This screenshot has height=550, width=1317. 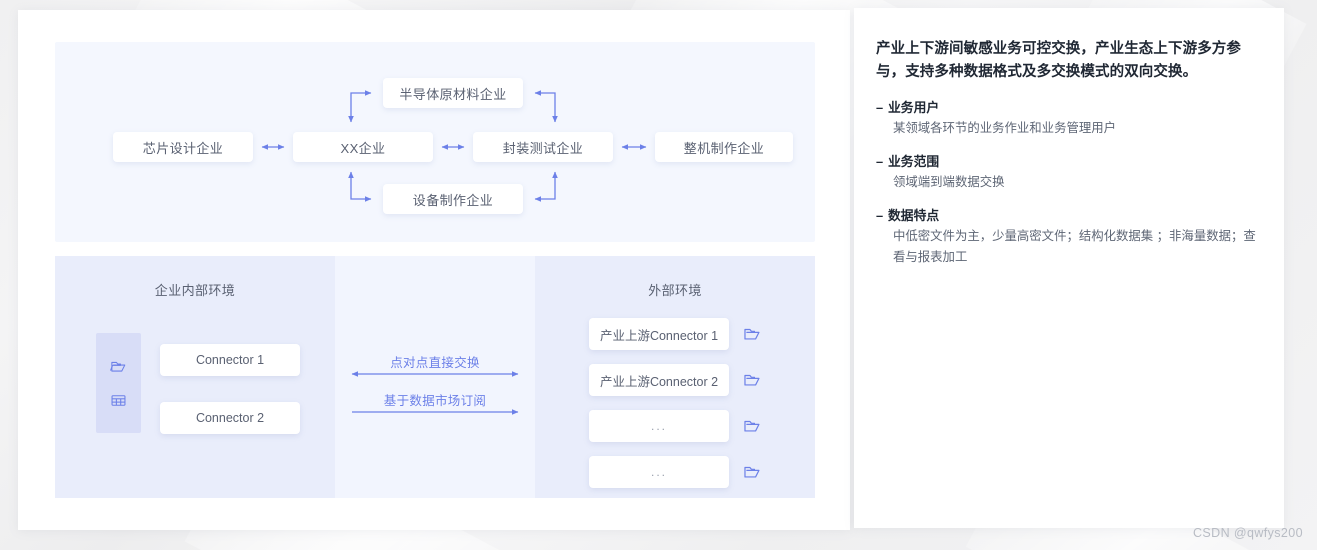 I want to click on external-row: 产业上游Connector 2, so click(x=675, y=380).